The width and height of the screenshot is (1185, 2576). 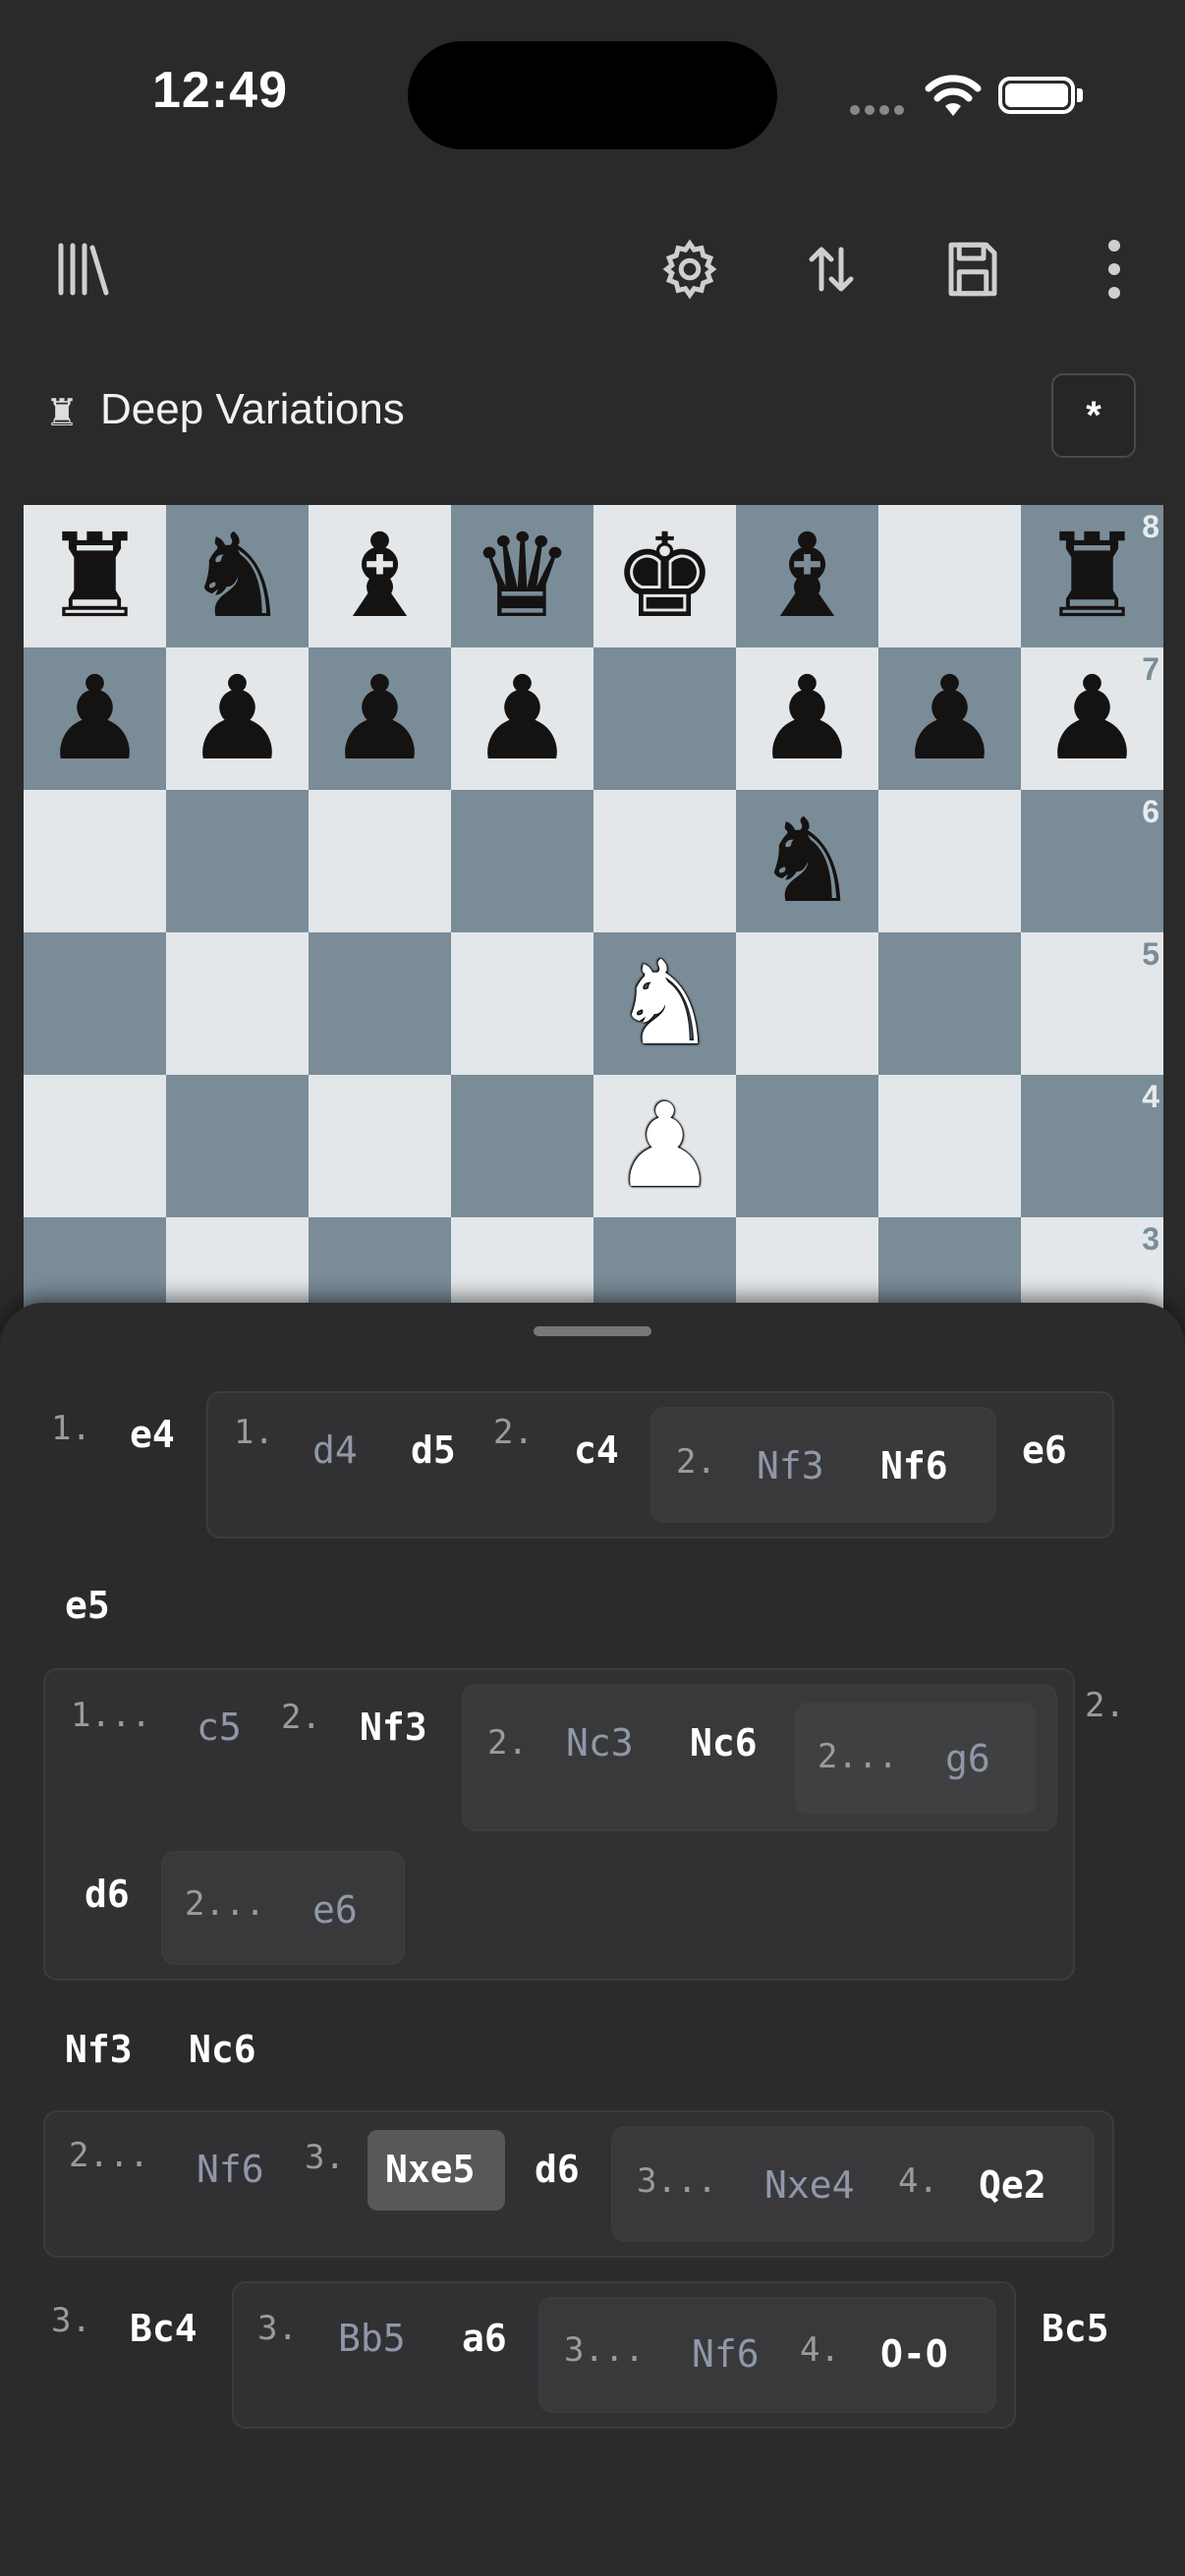 I want to click on move-d5: d5, so click(x=434, y=1450).